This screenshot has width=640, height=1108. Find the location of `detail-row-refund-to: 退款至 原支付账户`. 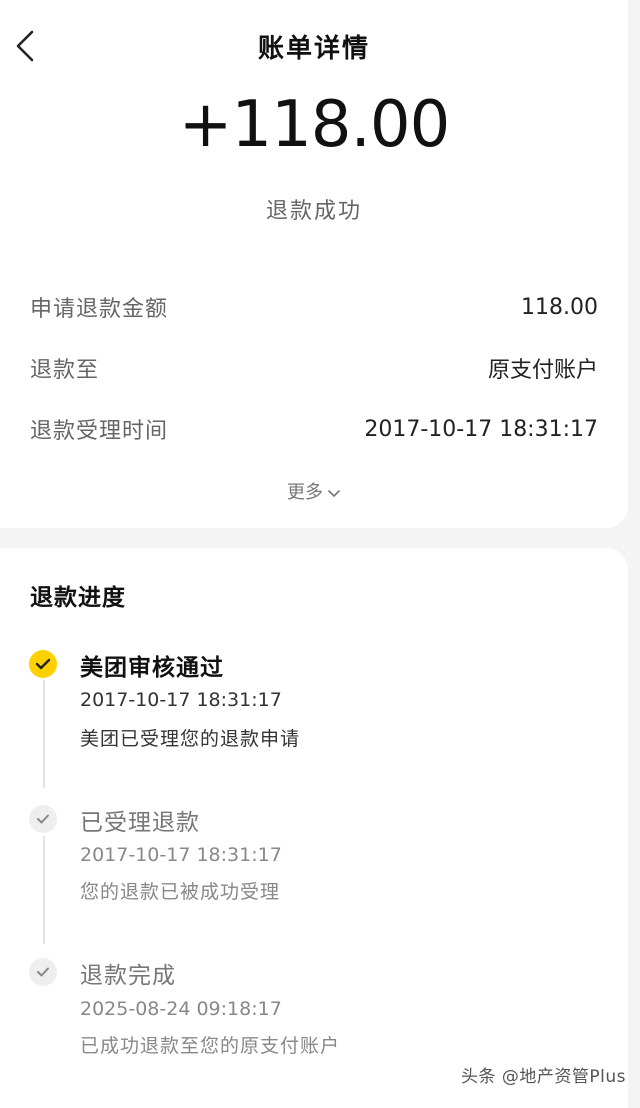

detail-row-refund-to: 退款至 原支付账户 is located at coordinates (314, 368).